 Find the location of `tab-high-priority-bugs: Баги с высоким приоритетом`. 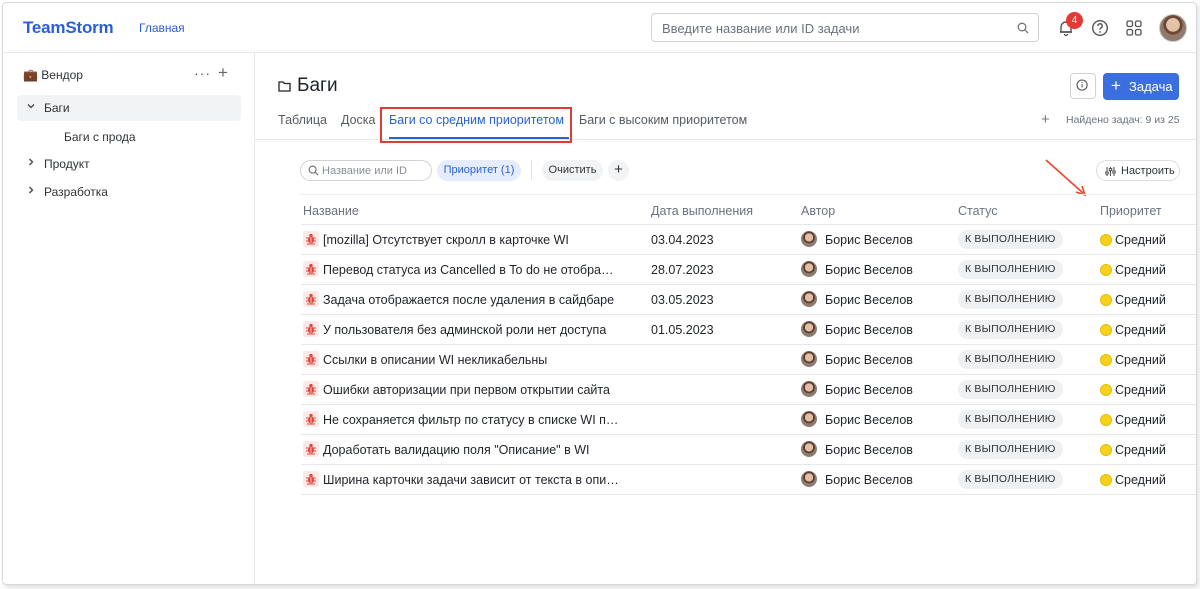

tab-high-priority-bugs: Баги с высоким приоритетом is located at coordinates (663, 120).